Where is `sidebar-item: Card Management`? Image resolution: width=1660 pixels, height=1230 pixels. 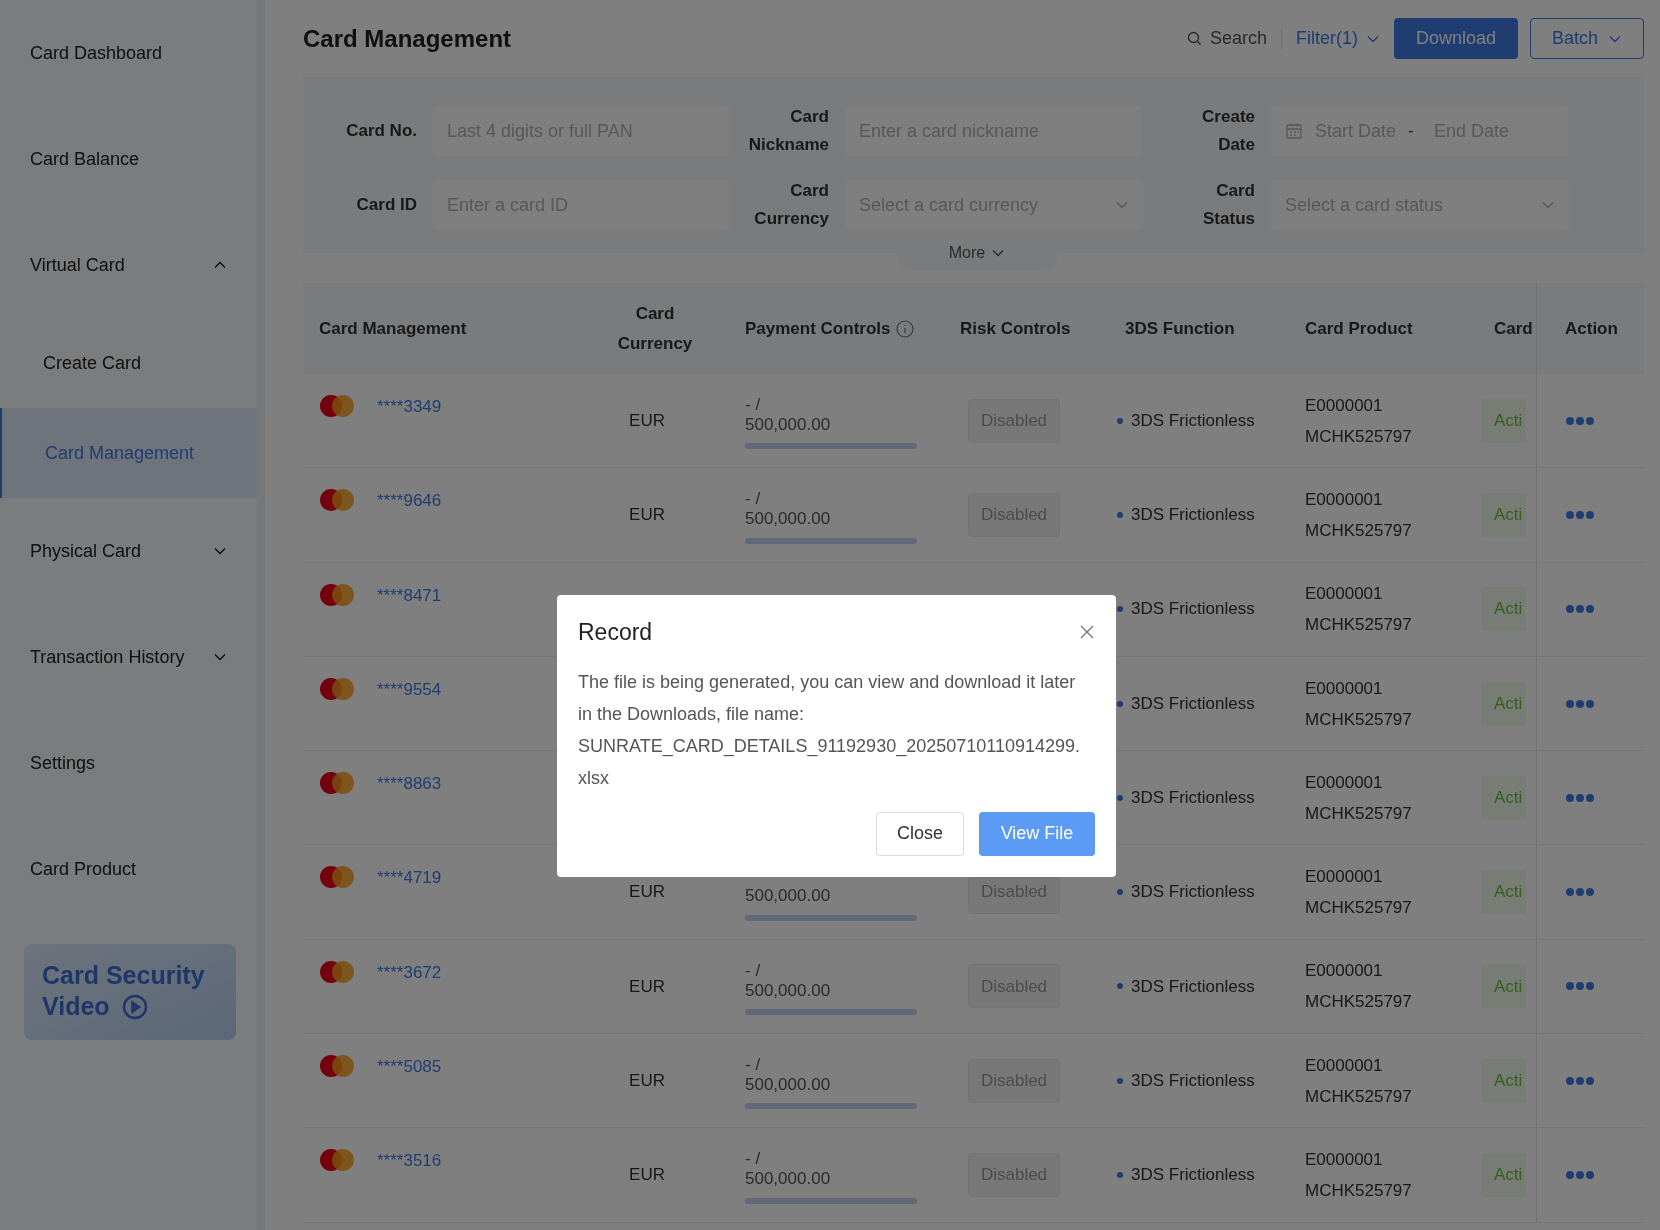 sidebar-item: Card Management is located at coordinates (128, 453).